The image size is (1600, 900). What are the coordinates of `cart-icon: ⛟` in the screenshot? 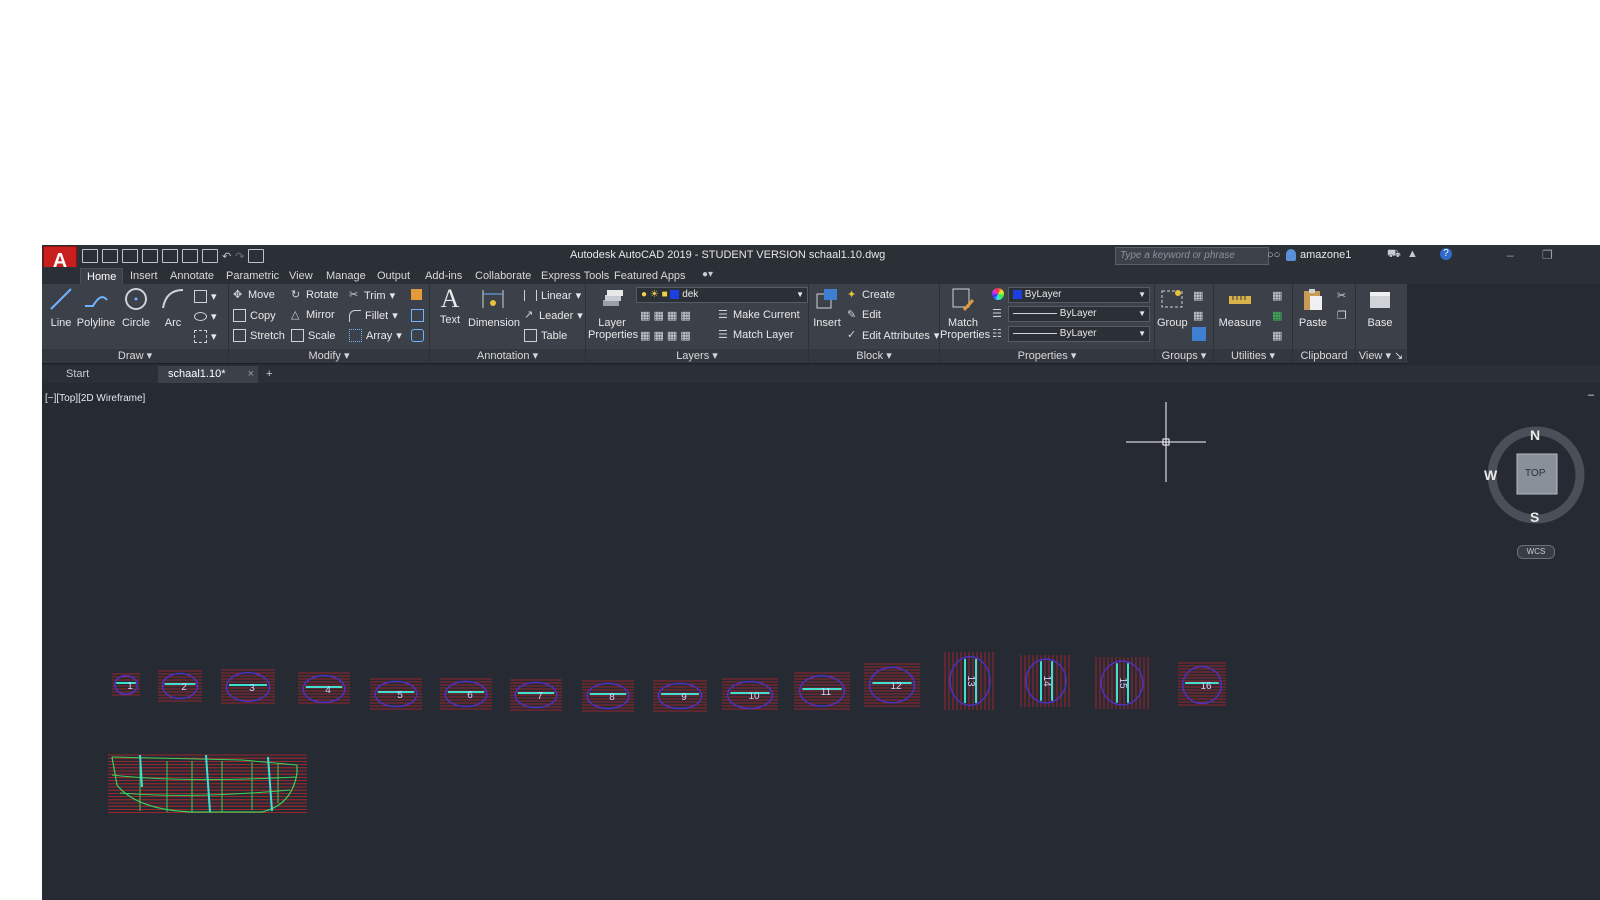 It's located at (1394, 255).